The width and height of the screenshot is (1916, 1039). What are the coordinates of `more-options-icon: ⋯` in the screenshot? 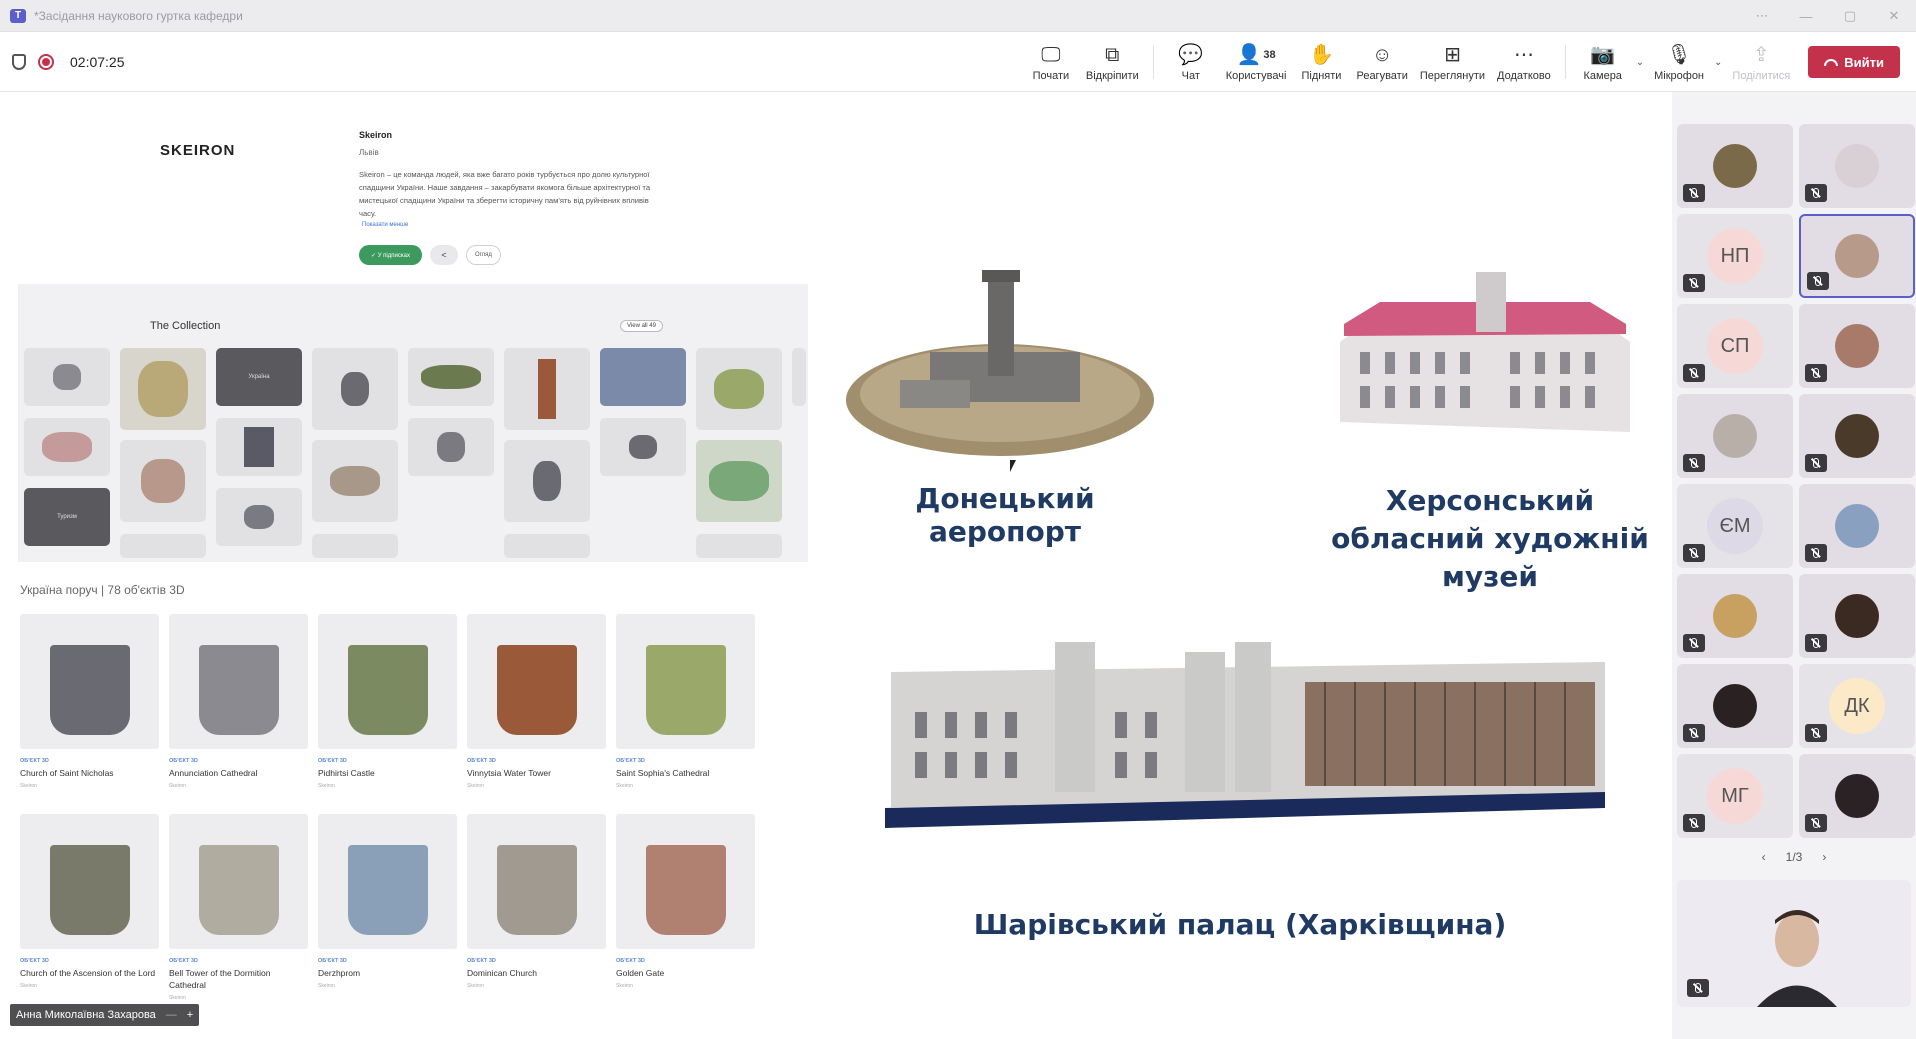 It's located at (1762, 16).